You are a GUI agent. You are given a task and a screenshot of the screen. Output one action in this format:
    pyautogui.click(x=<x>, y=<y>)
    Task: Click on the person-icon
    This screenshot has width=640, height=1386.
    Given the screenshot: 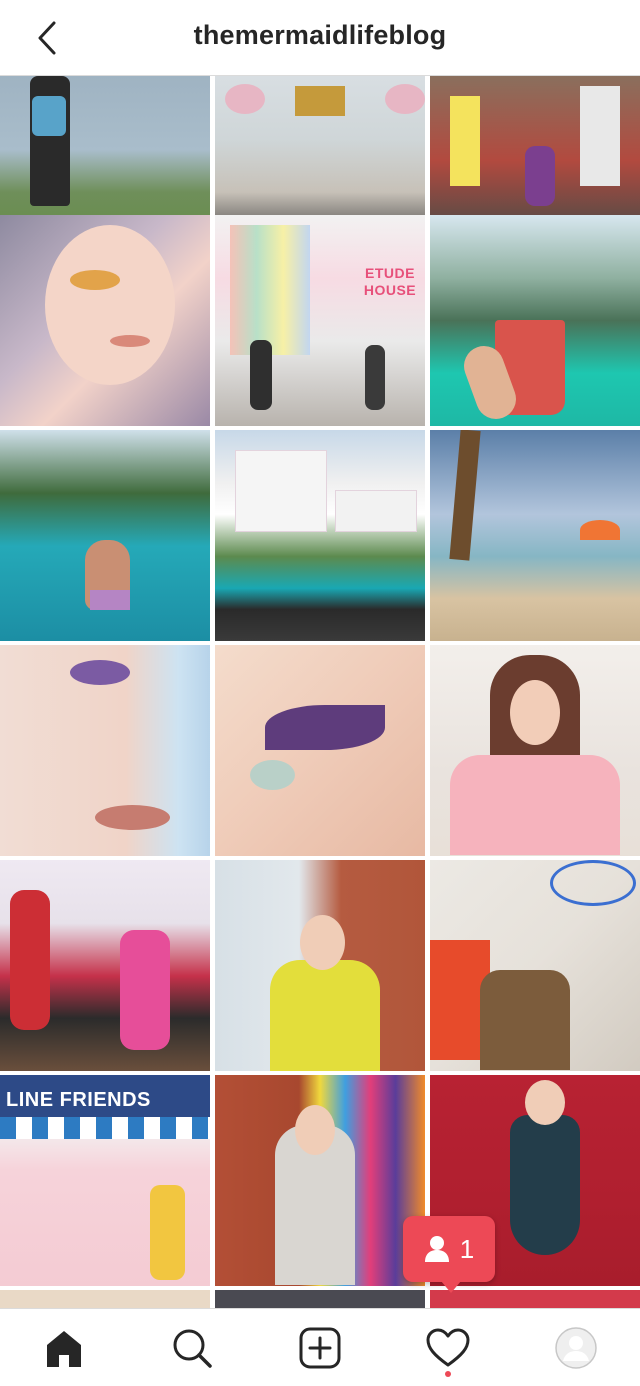 What is the action you would take?
    pyautogui.click(x=436, y=1249)
    